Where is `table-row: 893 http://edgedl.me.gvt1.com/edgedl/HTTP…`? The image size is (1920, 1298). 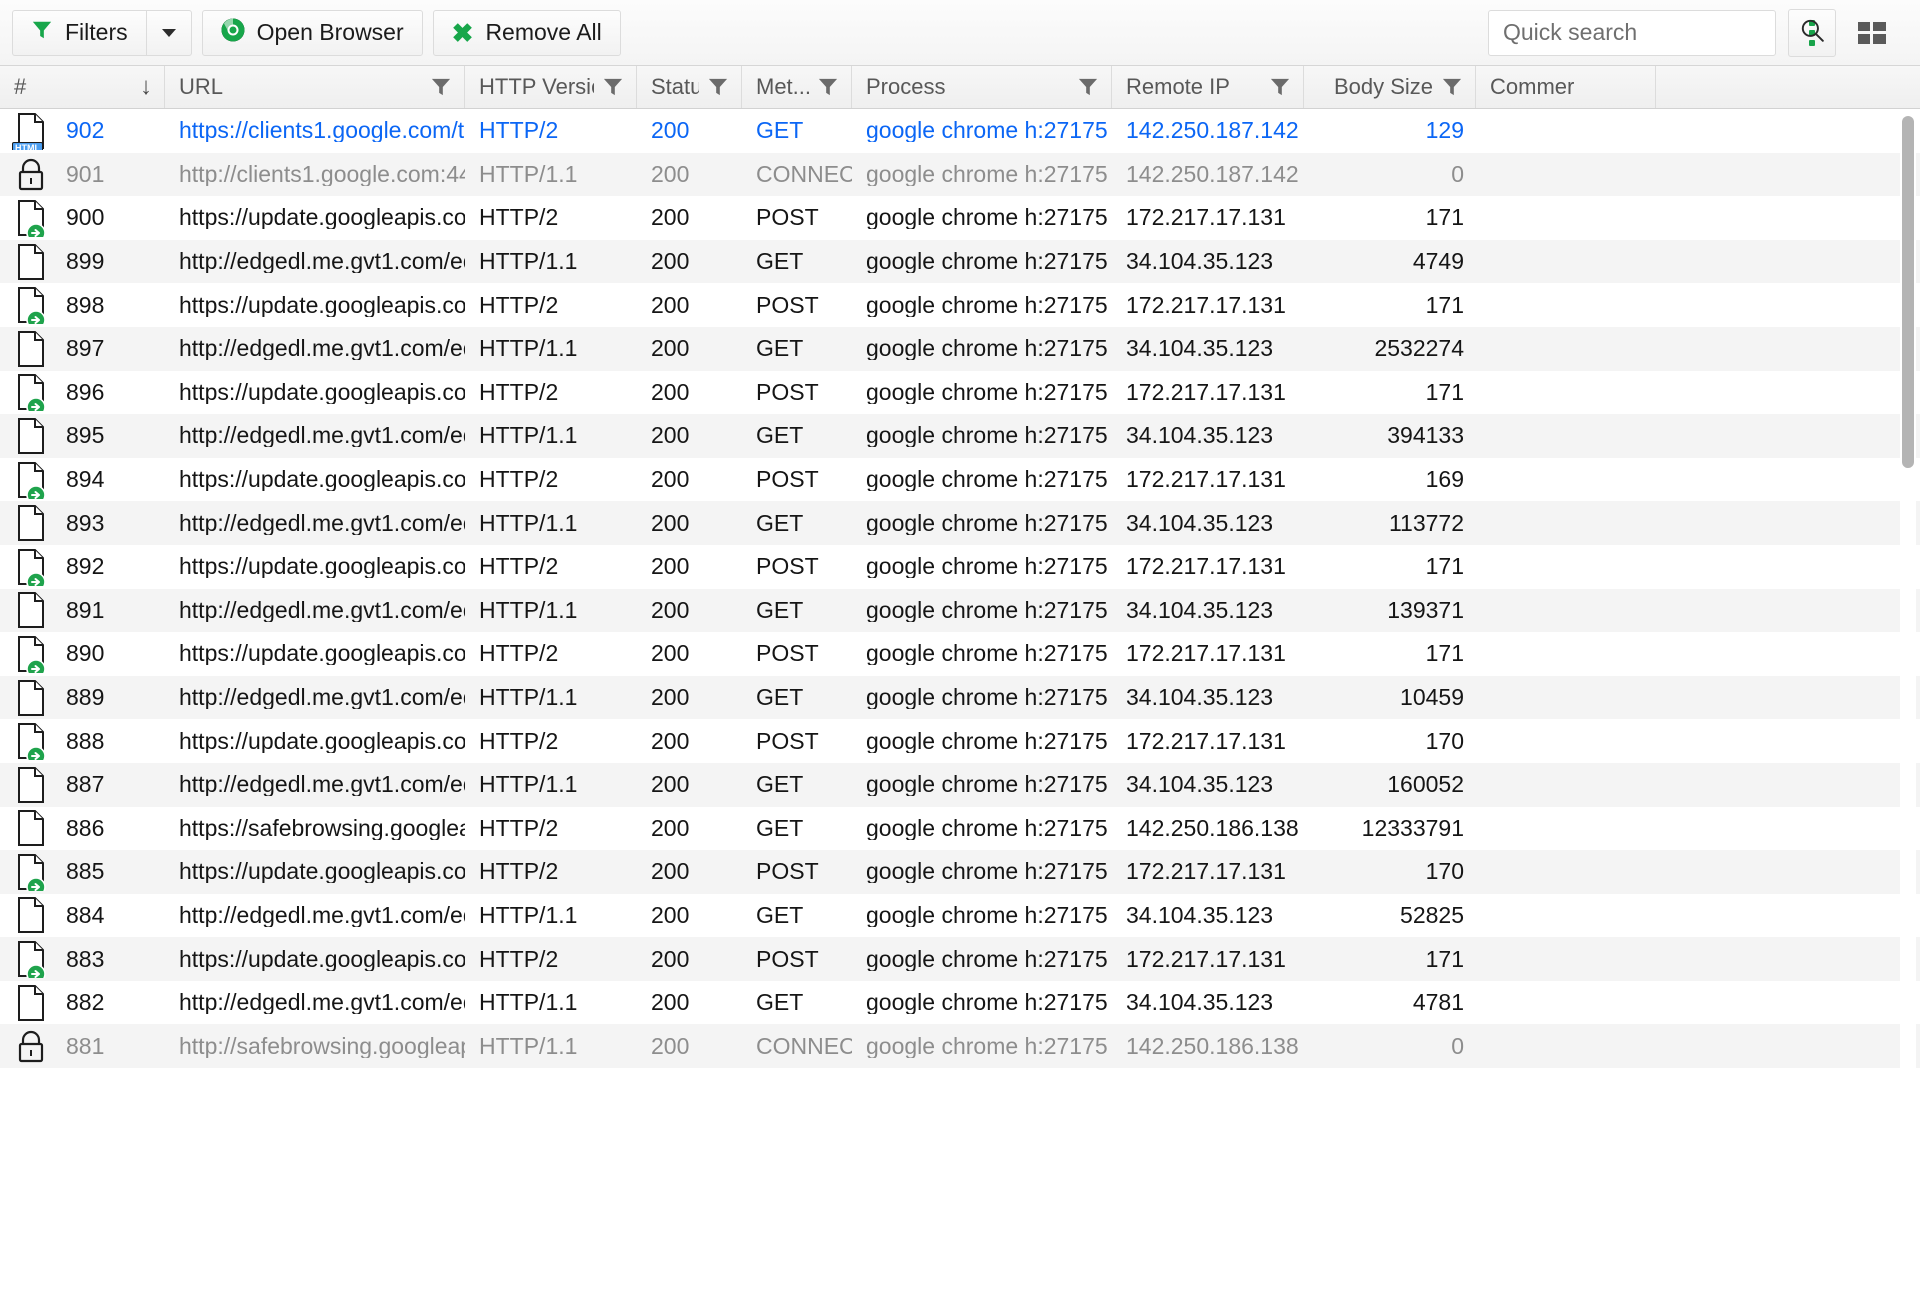 table-row: 893 http://edgedl.me.gvt1.com/edgedl/HTTP… is located at coordinates (960, 523).